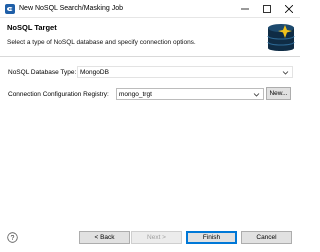 The width and height of the screenshot is (320, 252). What do you see at coordinates (58, 94) in the screenshot?
I see `registry-label: Connection Configuration Registry:` at bounding box center [58, 94].